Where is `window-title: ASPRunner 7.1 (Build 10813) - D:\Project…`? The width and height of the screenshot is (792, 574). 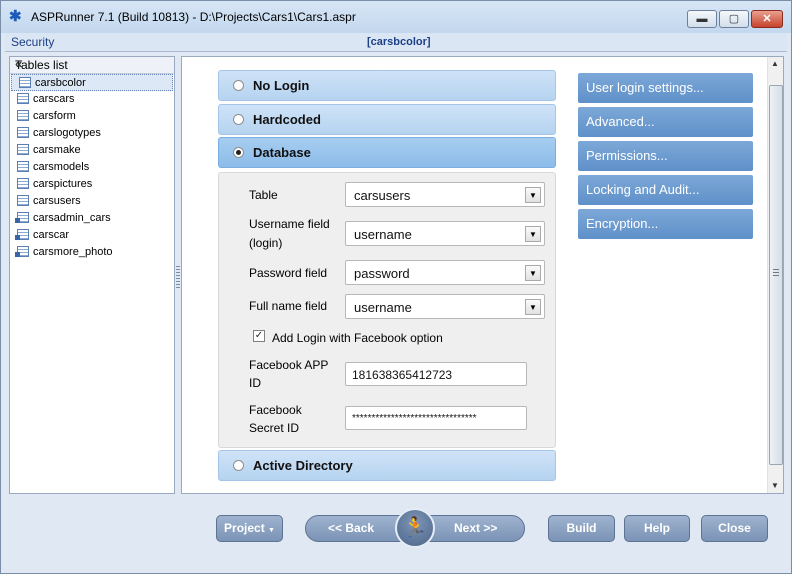 window-title: ASPRunner 7.1 (Build 10813) - D:\Project… is located at coordinates (193, 17).